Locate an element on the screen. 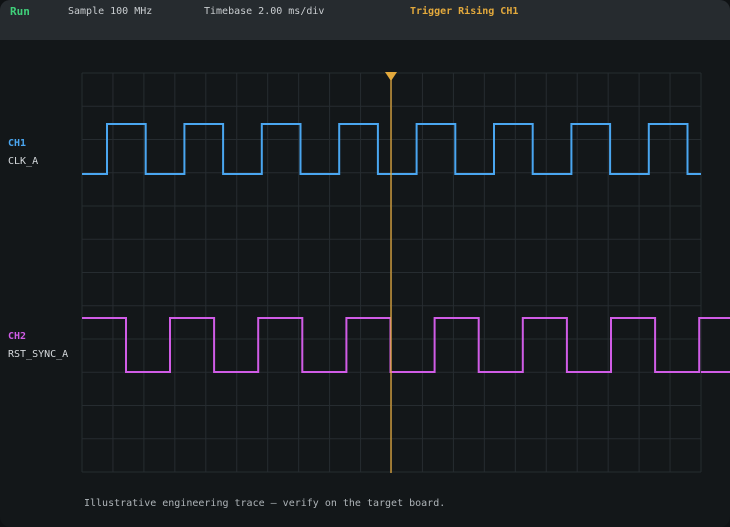  ch1-label: CH1 is located at coordinates (17, 144).